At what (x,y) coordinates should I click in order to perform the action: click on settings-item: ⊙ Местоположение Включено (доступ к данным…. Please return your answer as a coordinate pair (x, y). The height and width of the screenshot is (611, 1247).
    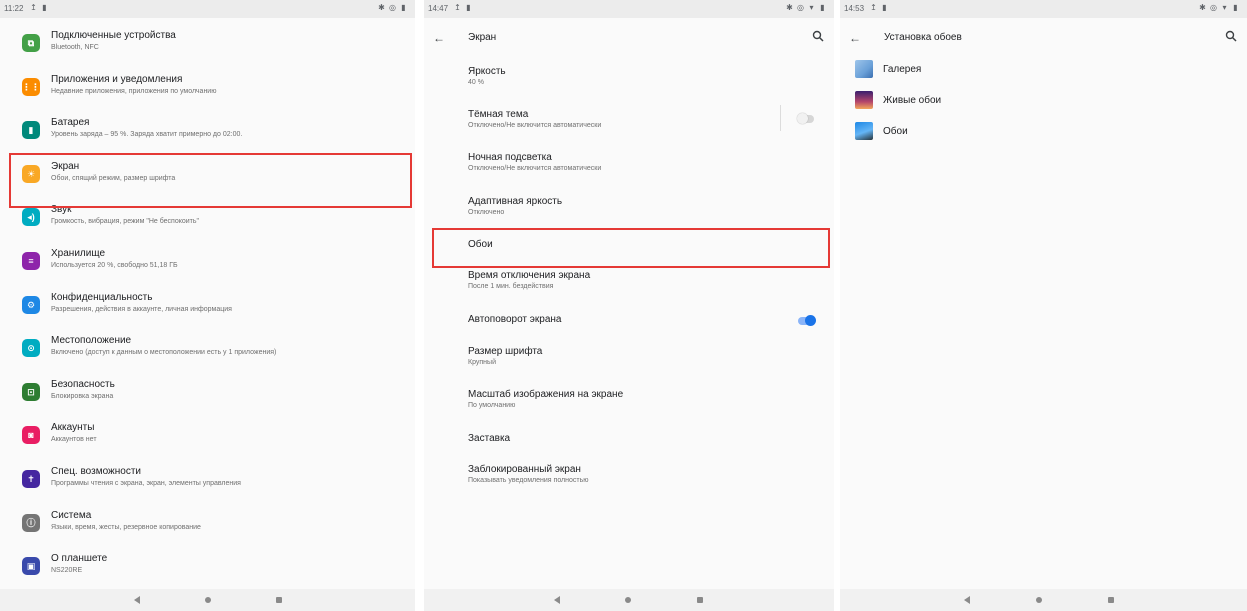
    Looking at the image, I should click on (207, 349).